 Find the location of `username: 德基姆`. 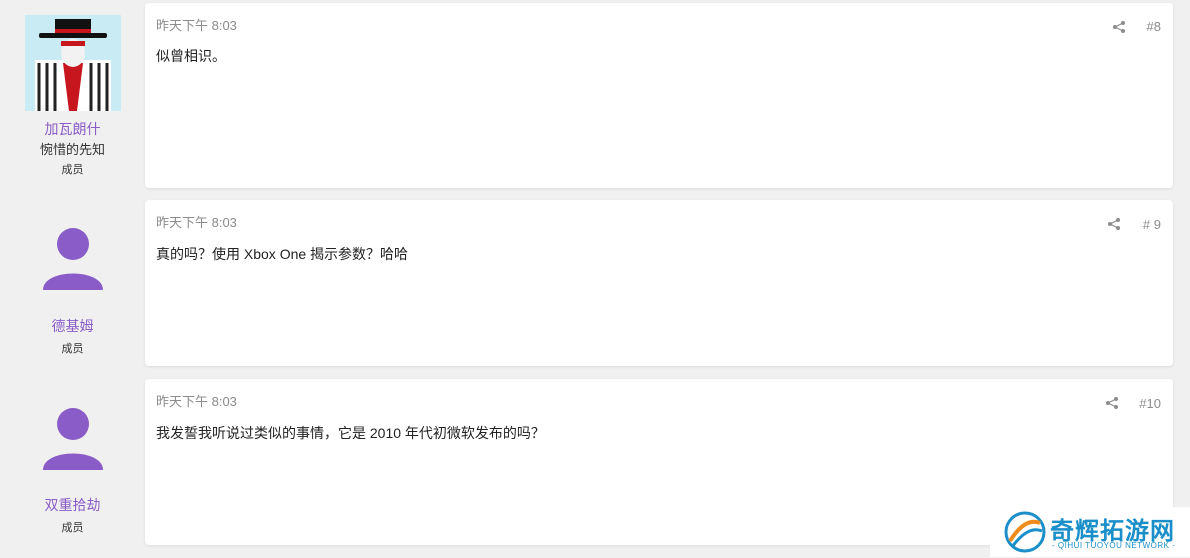

username: 德基姆 is located at coordinates (72, 326).